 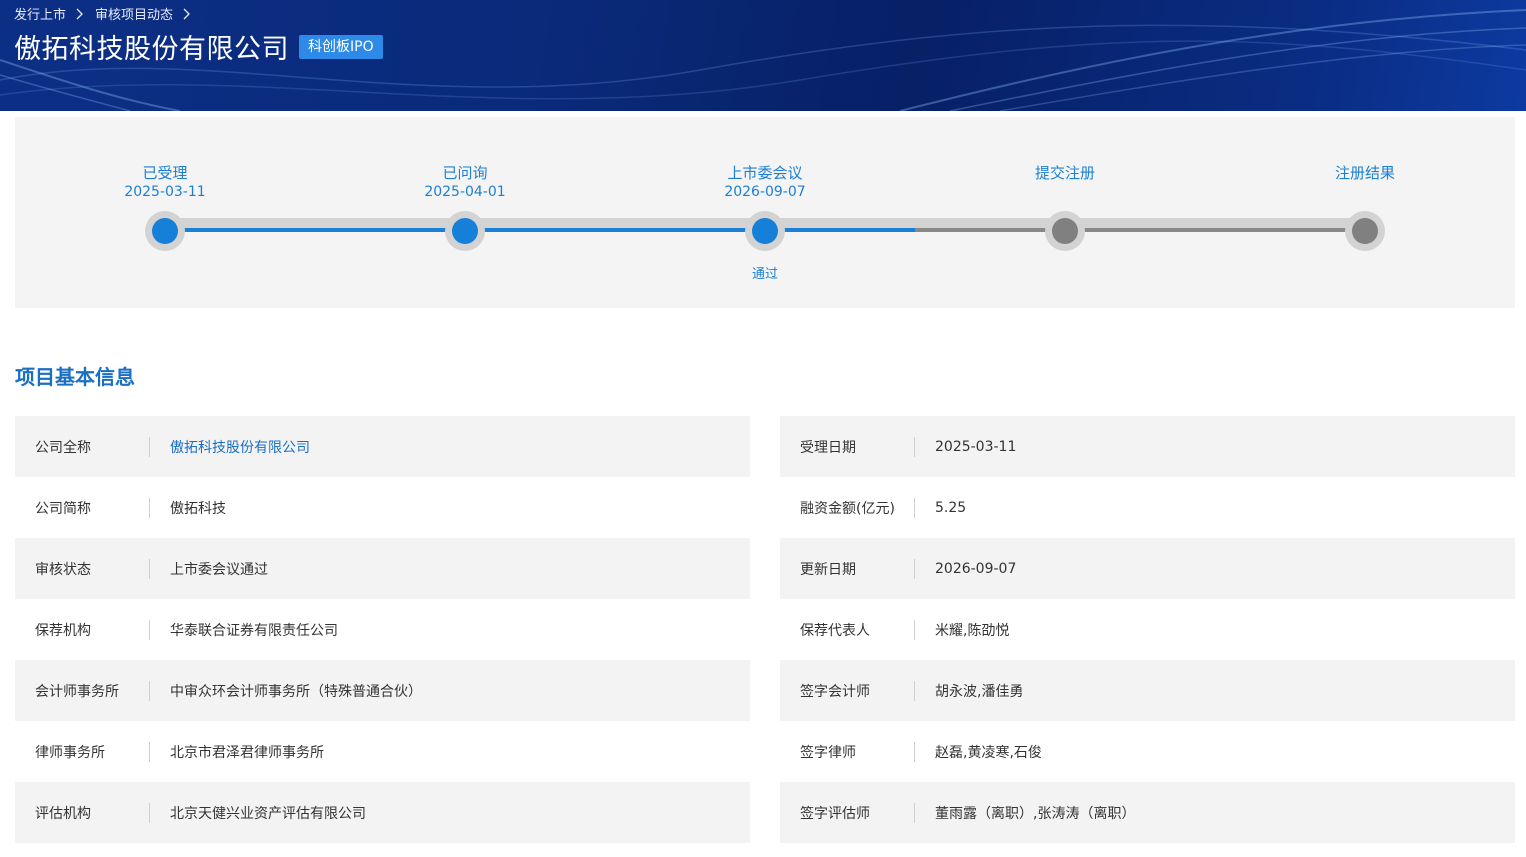 I want to click on step-node-registration-result, so click(x=1365, y=231).